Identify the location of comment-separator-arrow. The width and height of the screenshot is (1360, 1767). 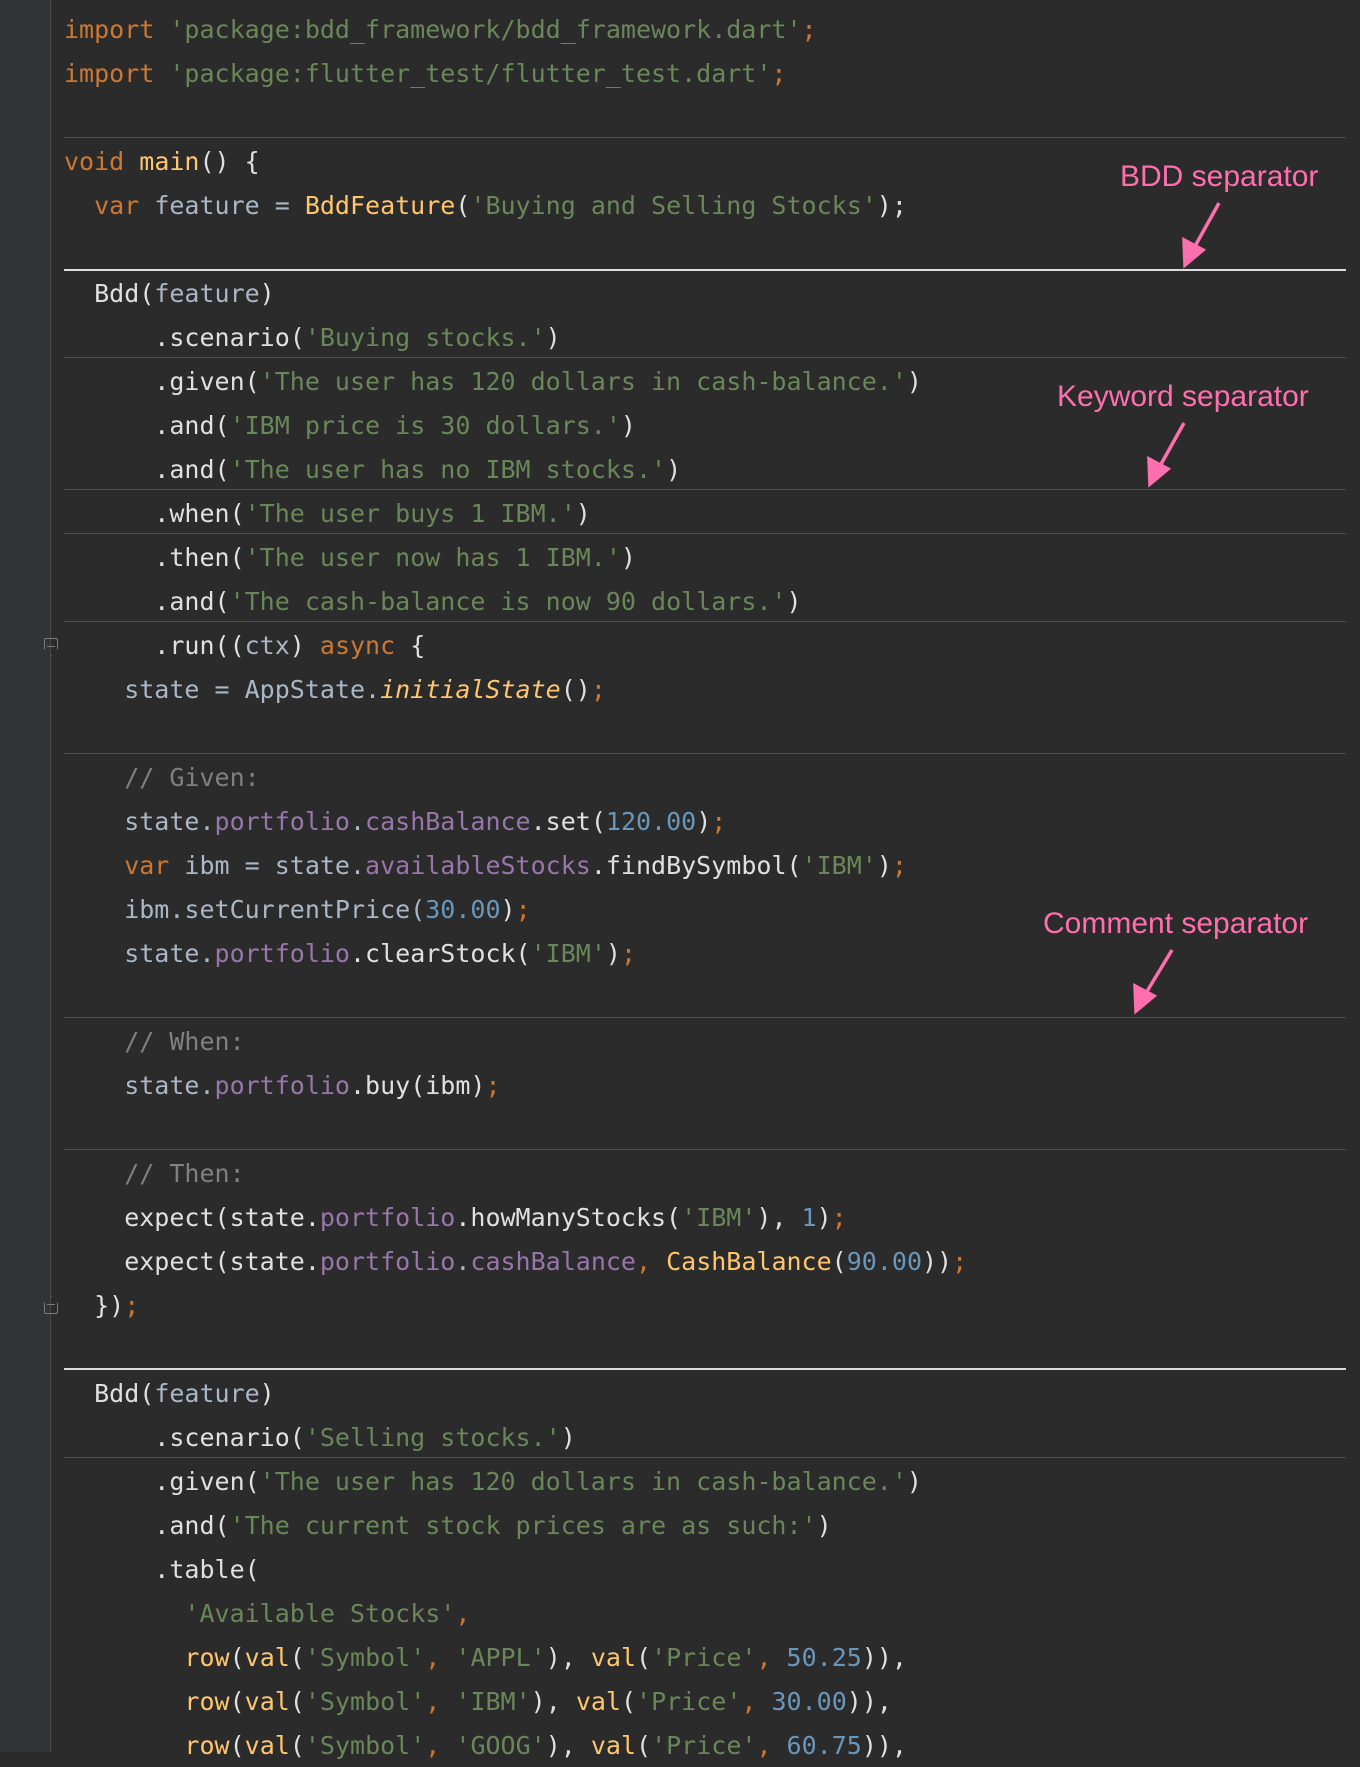
(1159, 971).